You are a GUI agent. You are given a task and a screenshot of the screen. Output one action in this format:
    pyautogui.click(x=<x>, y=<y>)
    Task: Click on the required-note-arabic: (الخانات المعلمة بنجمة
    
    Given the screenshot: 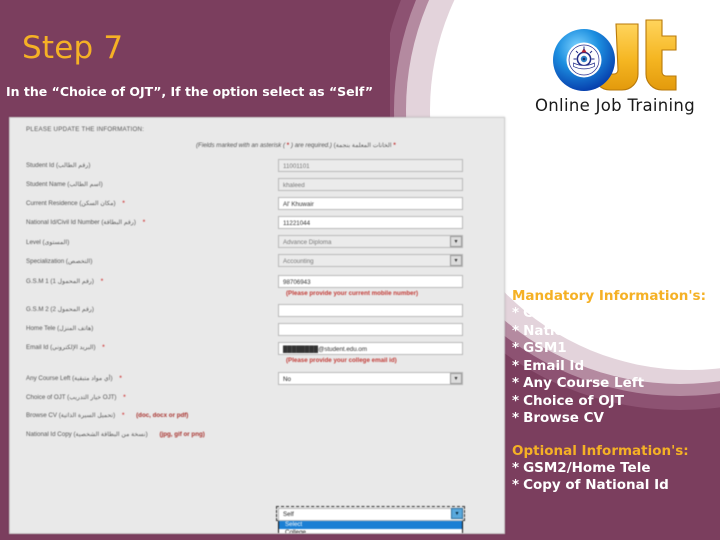 What is the action you would take?
    pyautogui.click(x=362, y=145)
    